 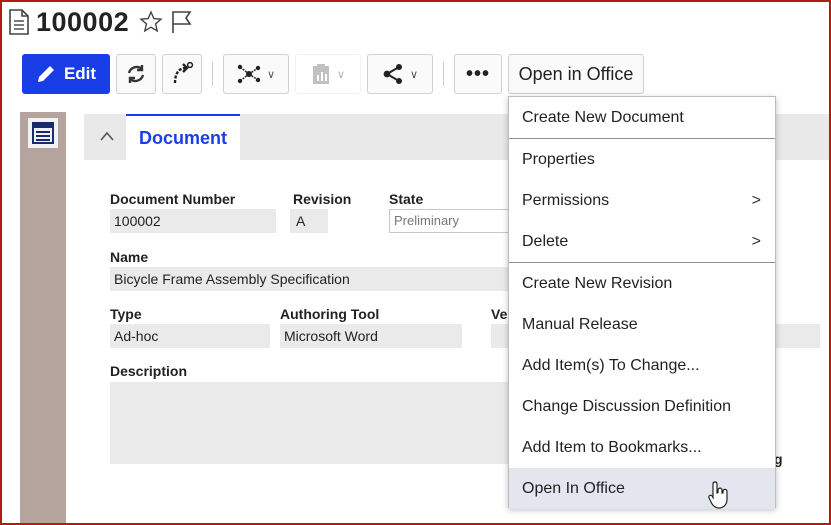 I want to click on revision-label: Revision, so click(x=322, y=199).